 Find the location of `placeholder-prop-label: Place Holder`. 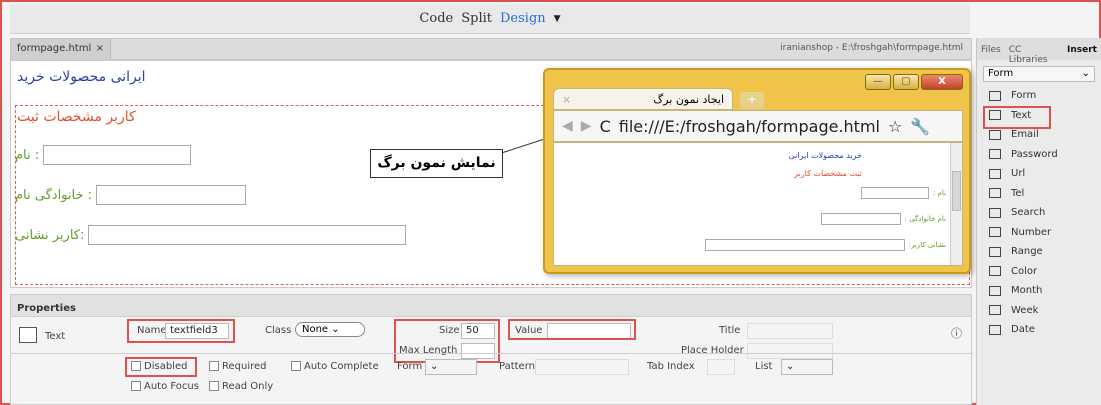

placeholder-prop-label: Place Holder is located at coordinates (712, 350).